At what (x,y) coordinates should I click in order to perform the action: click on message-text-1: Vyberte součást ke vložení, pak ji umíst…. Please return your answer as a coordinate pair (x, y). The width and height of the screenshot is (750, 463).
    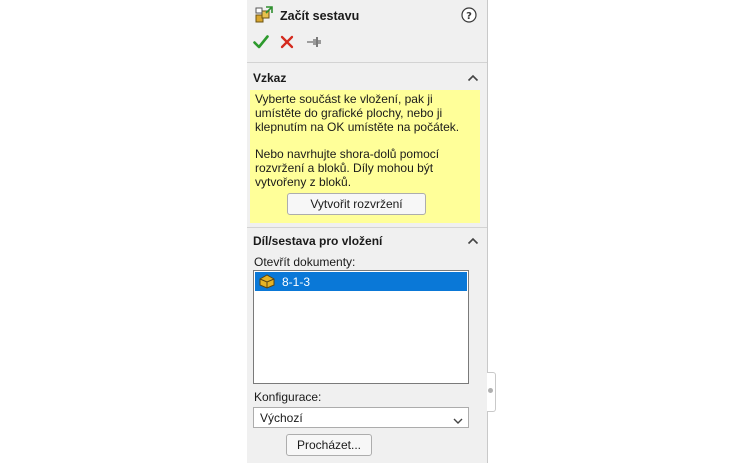
    Looking at the image, I should click on (357, 113).